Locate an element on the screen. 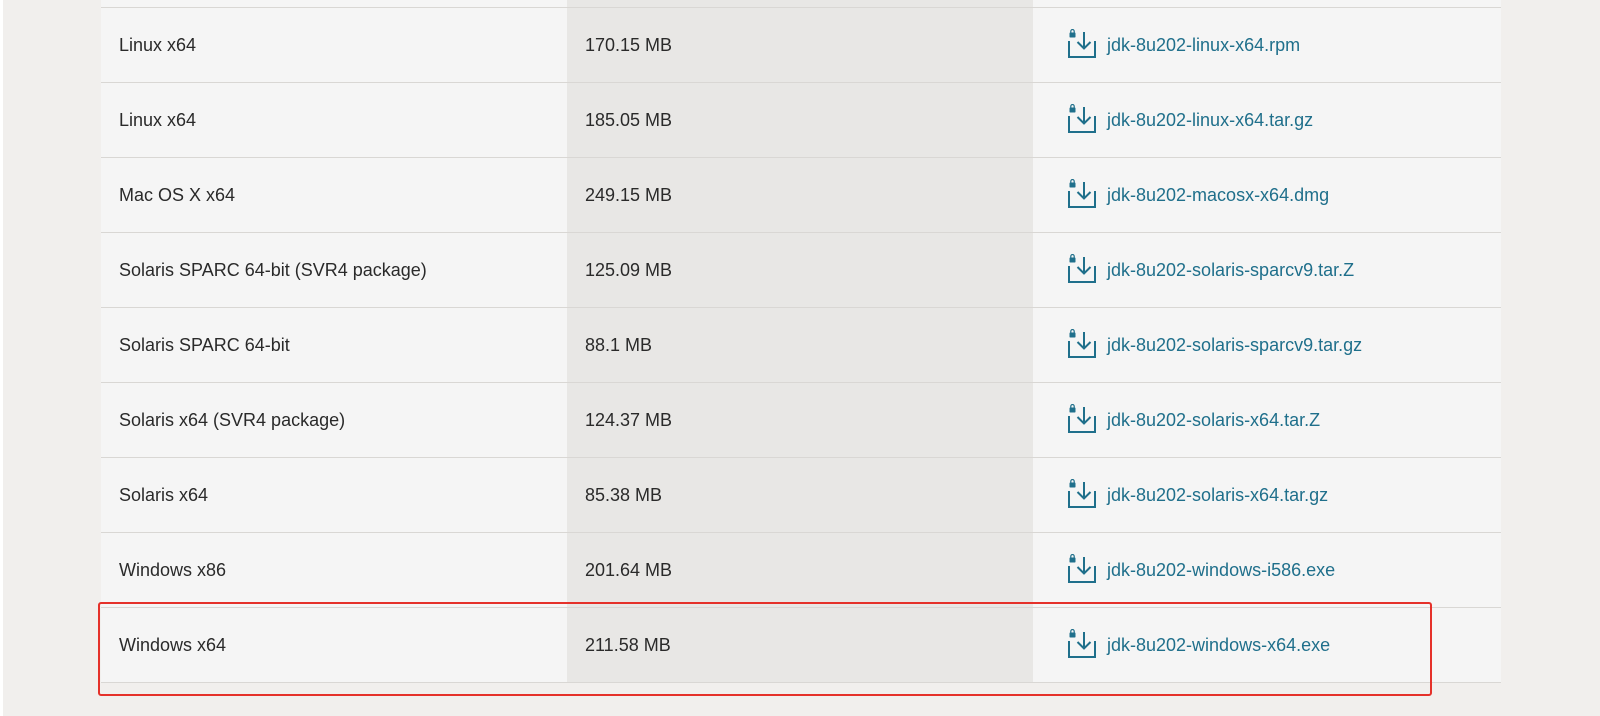  os-cell: Solaris SPARC 64-bit (SVR4 package) is located at coordinates (334, 270).